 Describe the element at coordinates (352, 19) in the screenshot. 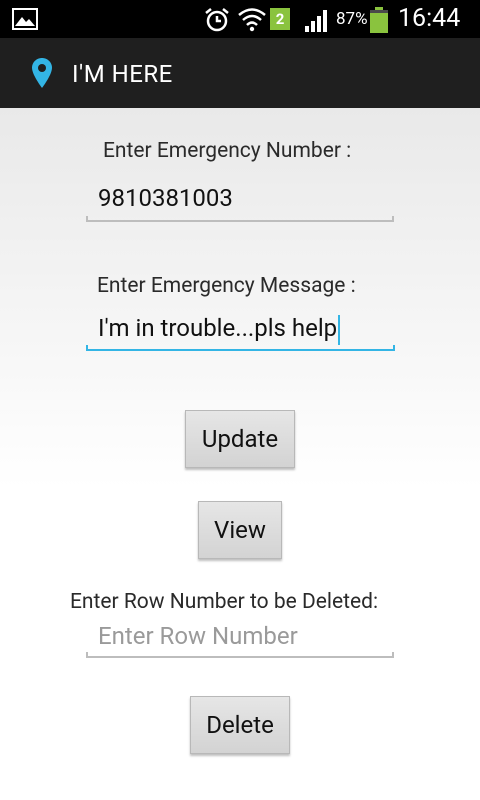

I see `battery-percent: 87%` at that location.